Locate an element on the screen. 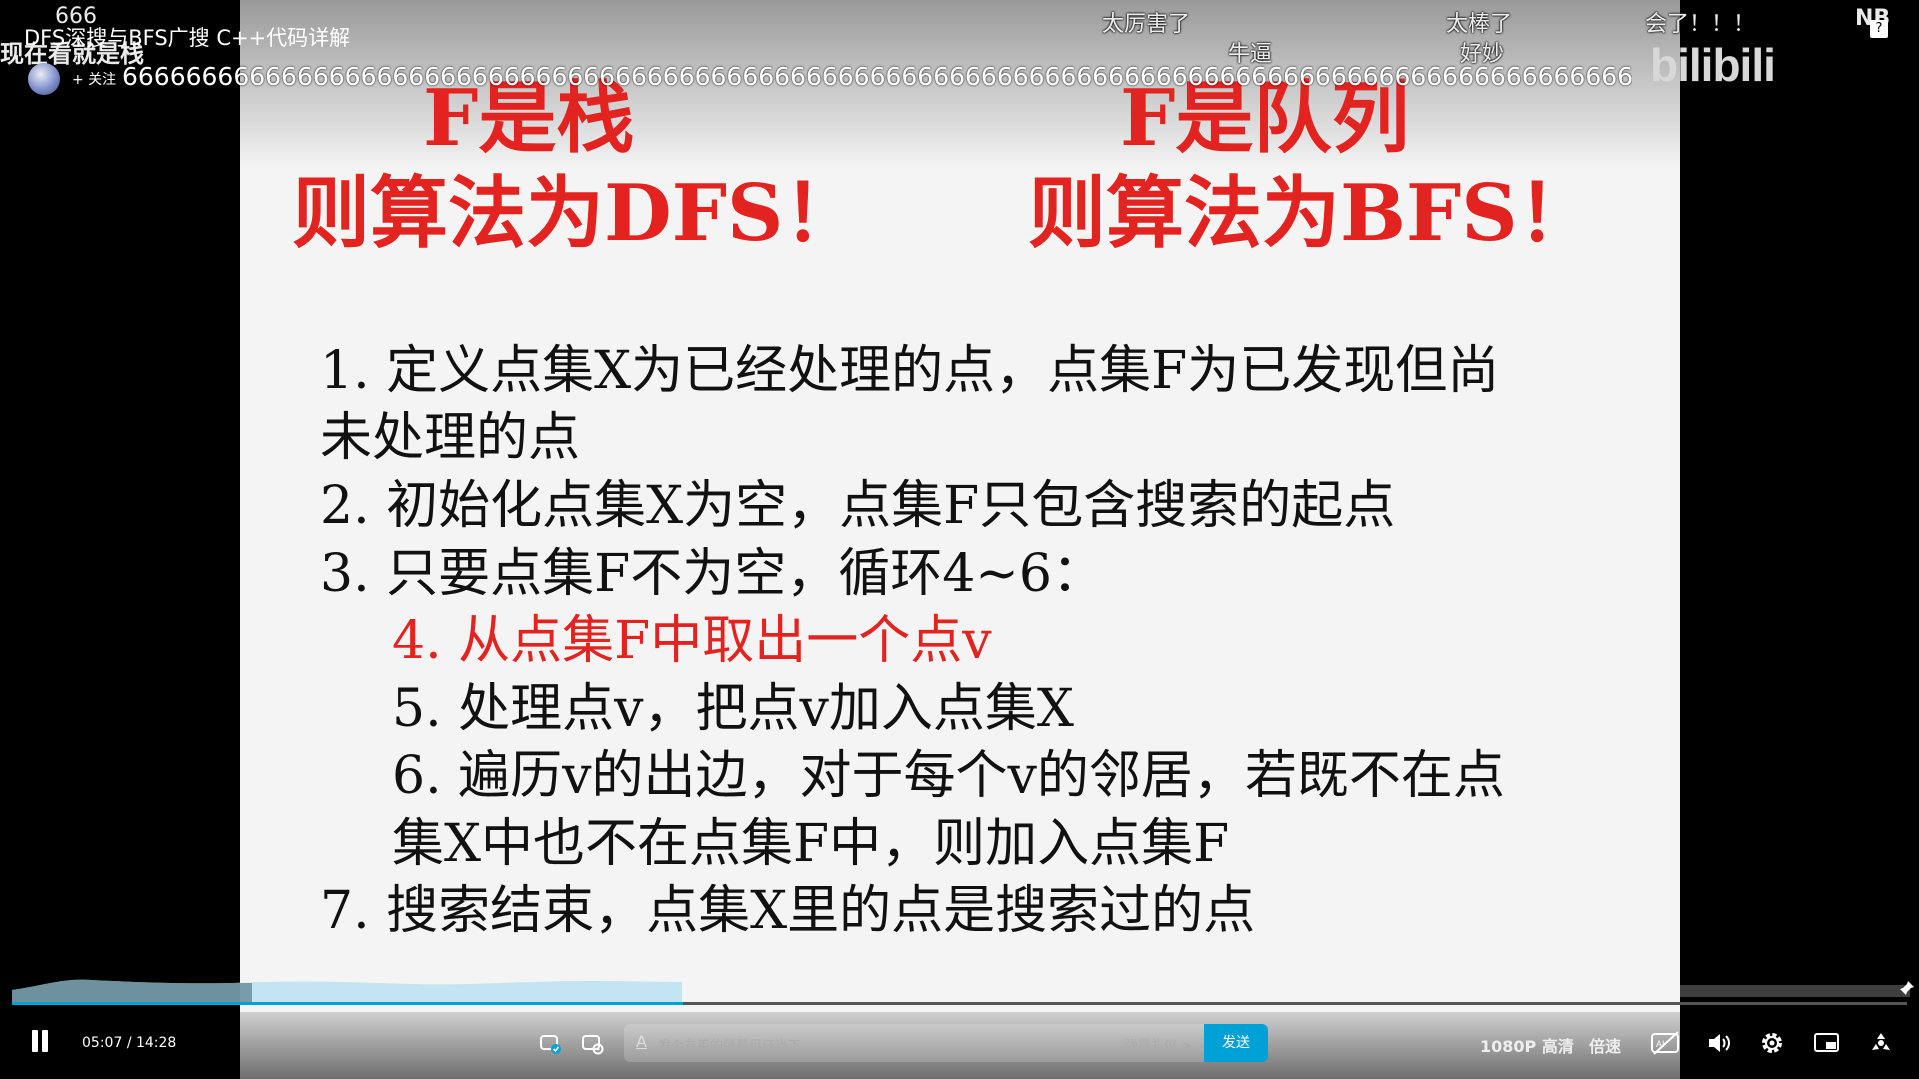 The width and height of the screenshot is (1919, 1079). fullscreen-icon is located at coordinates (1881, 1043).